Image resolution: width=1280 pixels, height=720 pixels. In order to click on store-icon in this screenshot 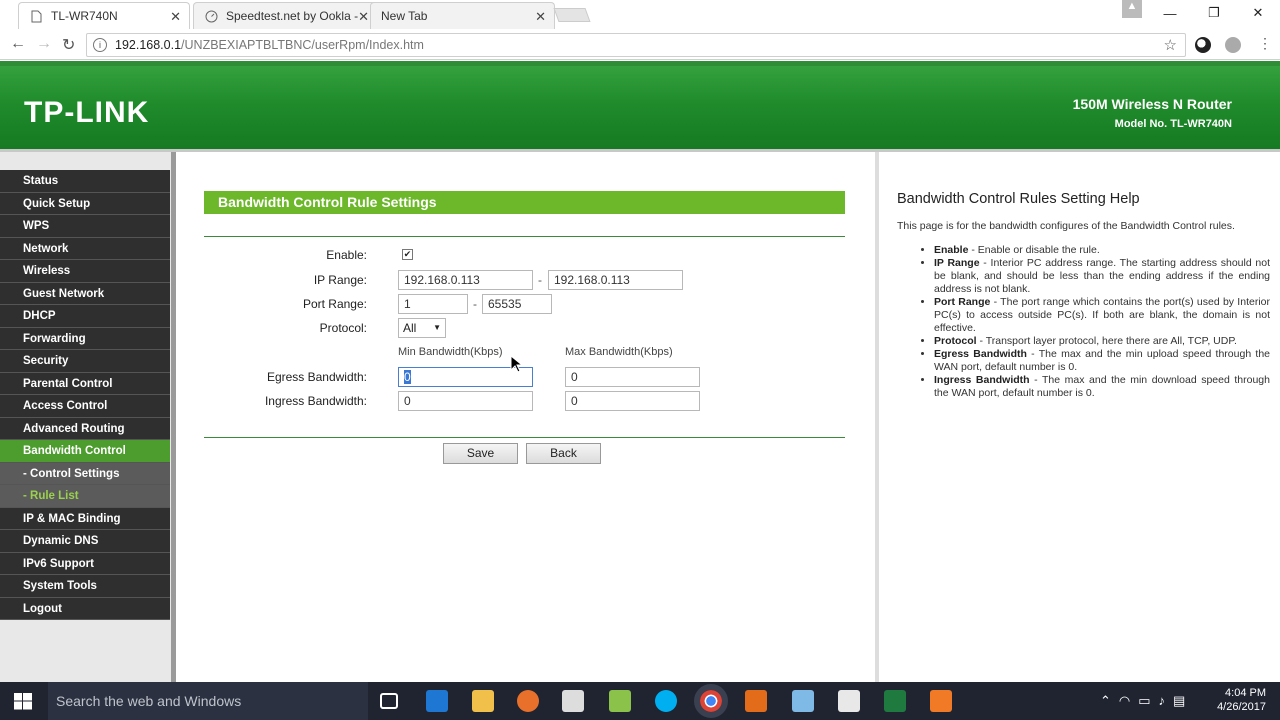, I will do `click(573, 701)`.